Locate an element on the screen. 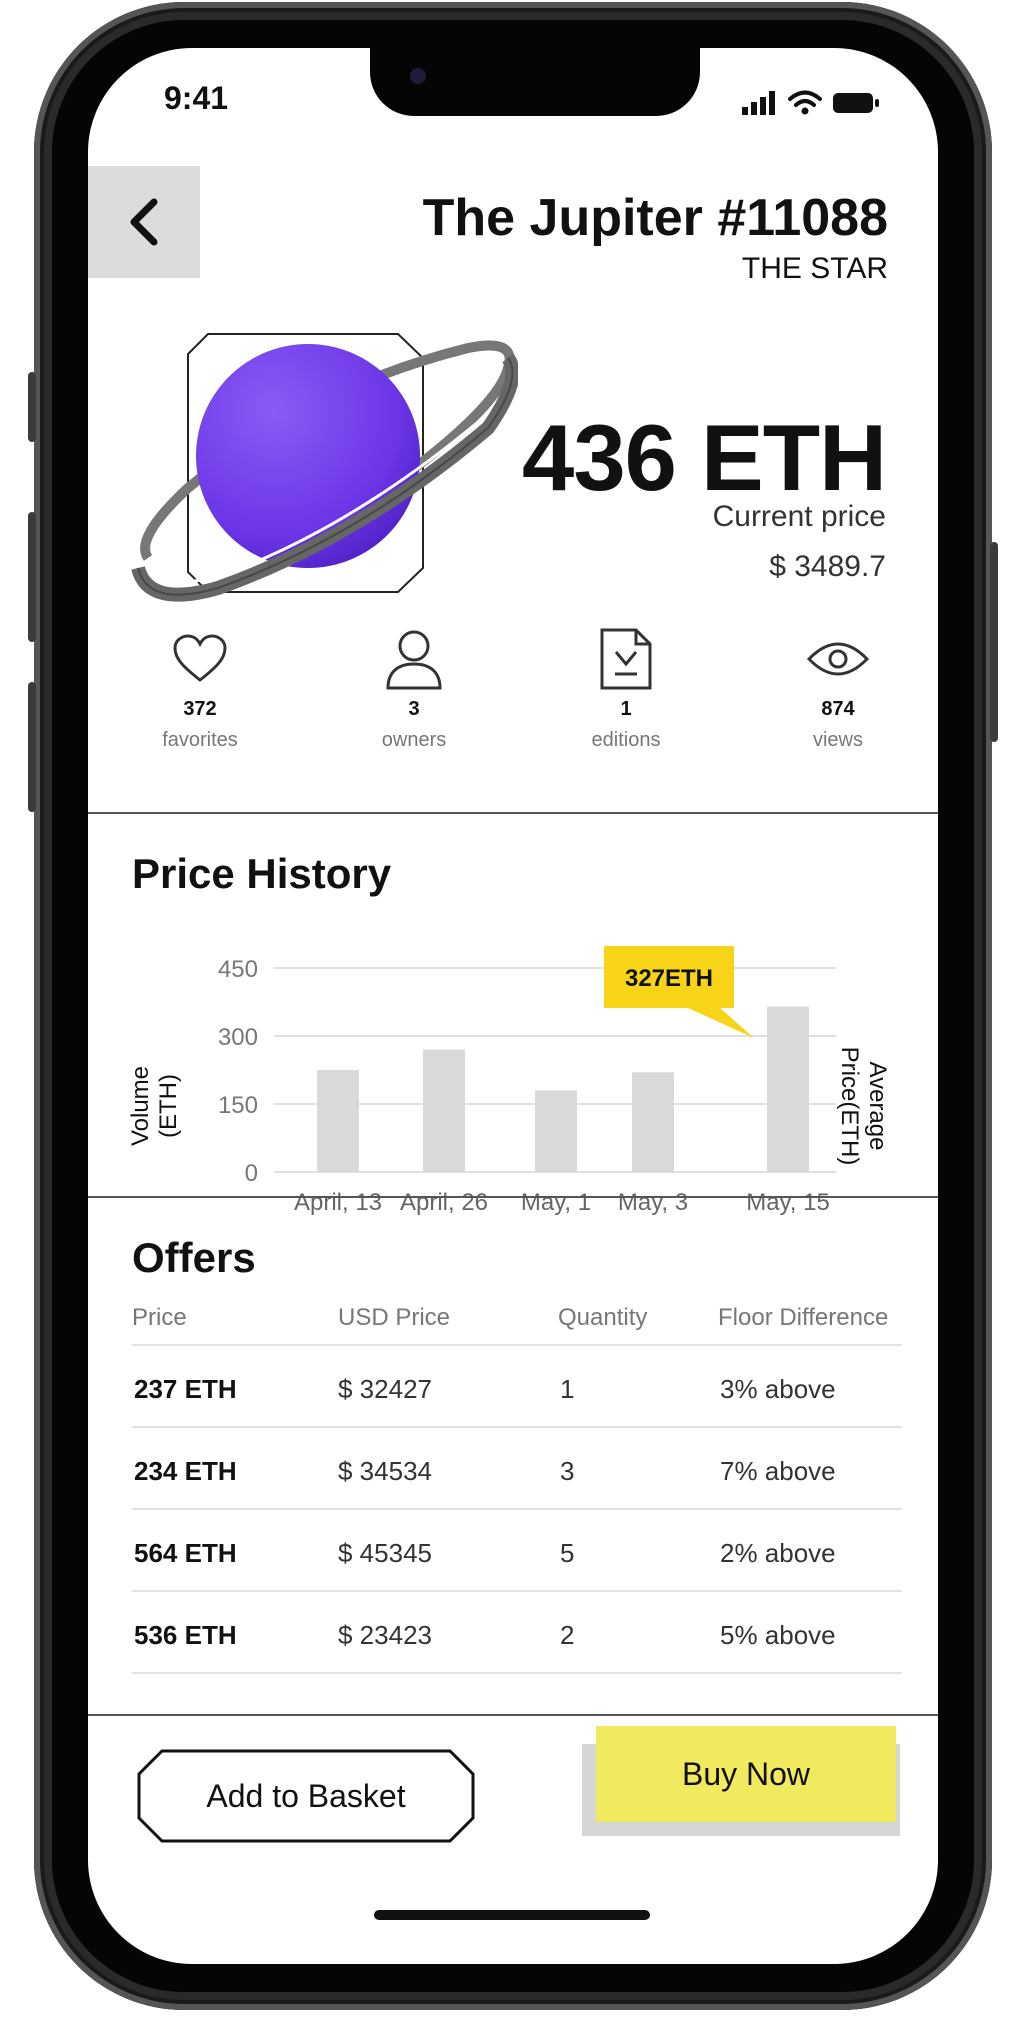  y-axis-label: Volume(ETH) is located at coordinates (154, 1106).